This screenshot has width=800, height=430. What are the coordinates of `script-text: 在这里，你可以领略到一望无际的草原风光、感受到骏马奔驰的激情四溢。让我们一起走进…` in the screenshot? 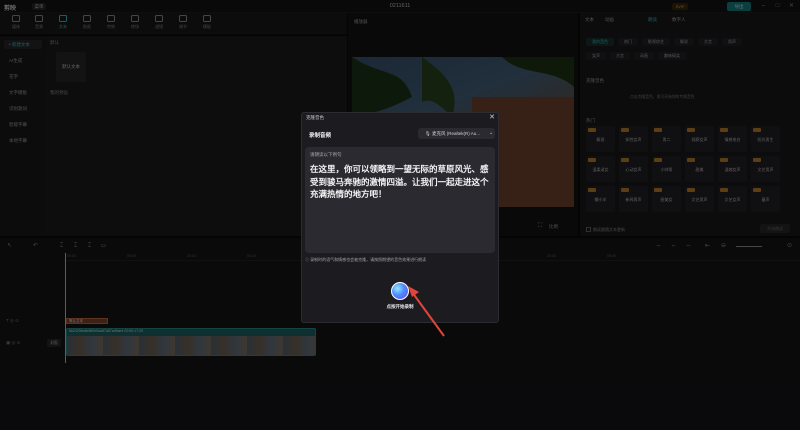 It's located at (399, 181).